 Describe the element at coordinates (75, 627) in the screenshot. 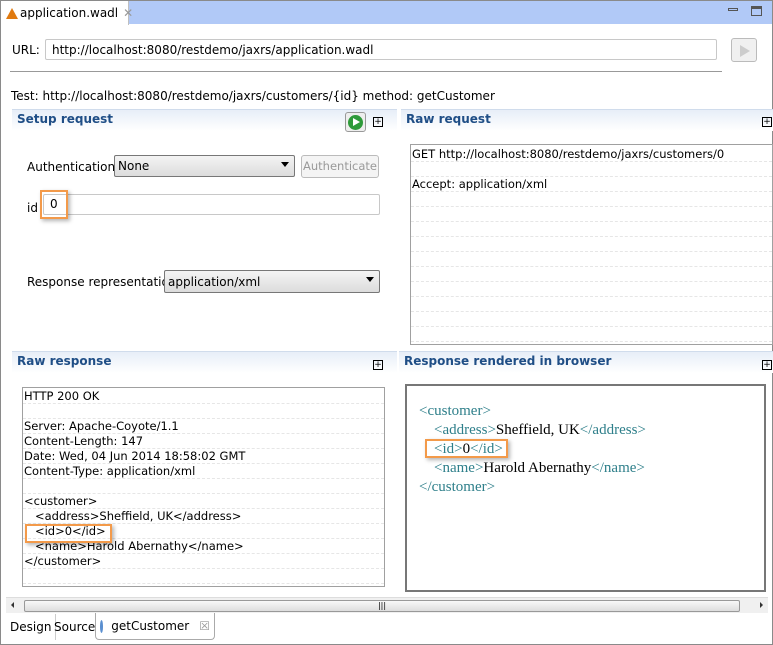

I see `tab-source: Source` at that location.